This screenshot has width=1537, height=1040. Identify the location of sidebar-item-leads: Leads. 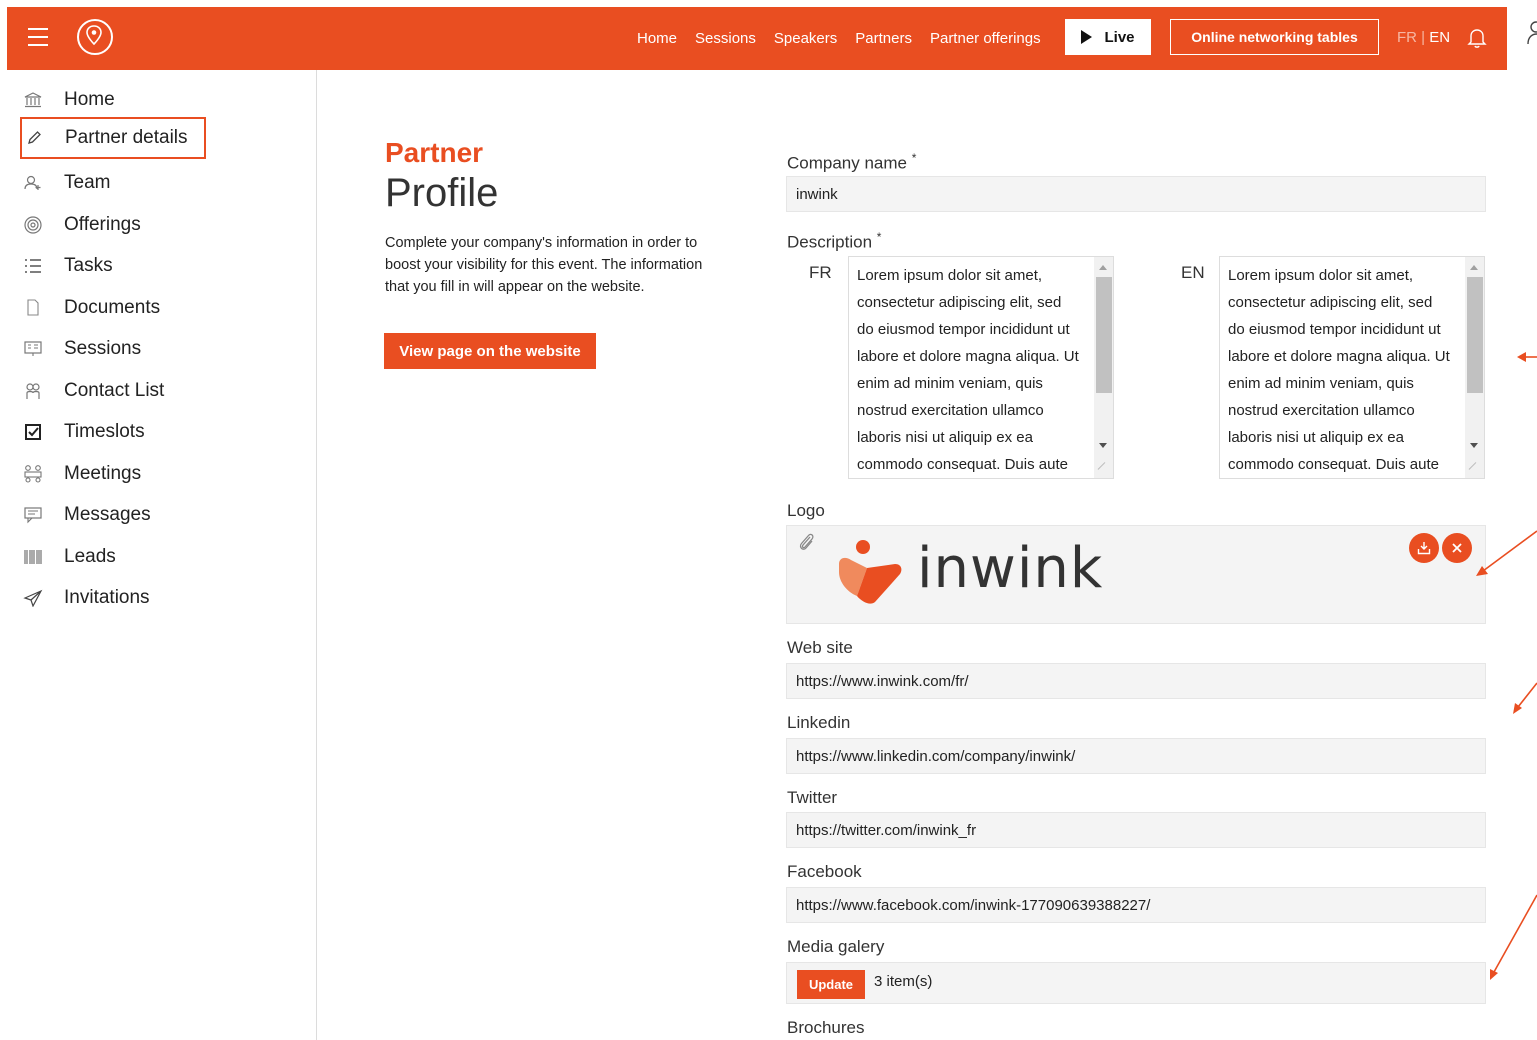
(68, 557).